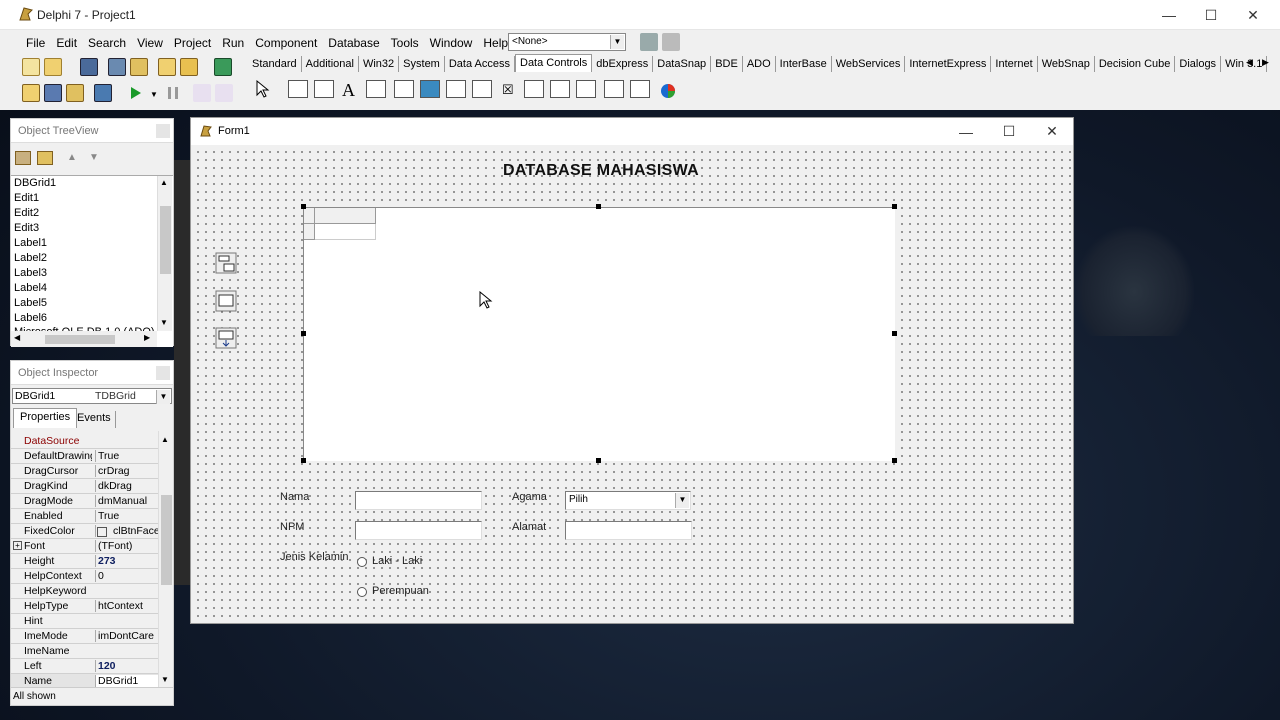  Describe the element at coordinates (84, 516) in the screenshot. I see `property-row: Enabled True` at that location.